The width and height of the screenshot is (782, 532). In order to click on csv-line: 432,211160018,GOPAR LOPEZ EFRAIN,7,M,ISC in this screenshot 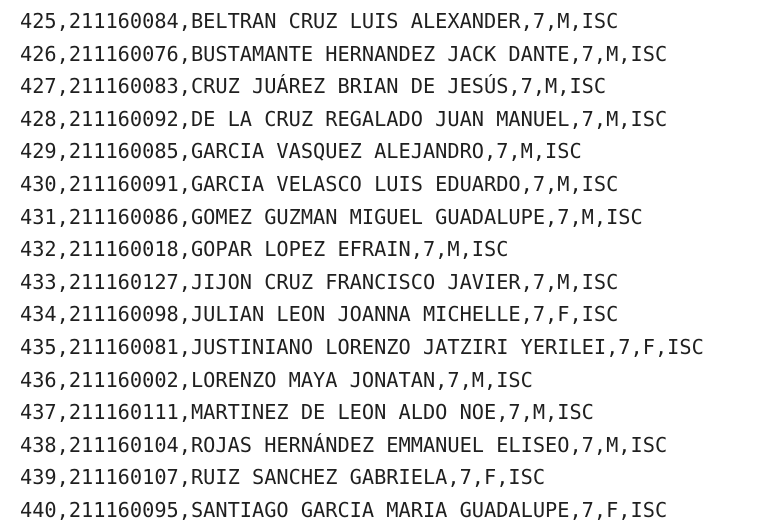, I will do `click(264, 249)`.